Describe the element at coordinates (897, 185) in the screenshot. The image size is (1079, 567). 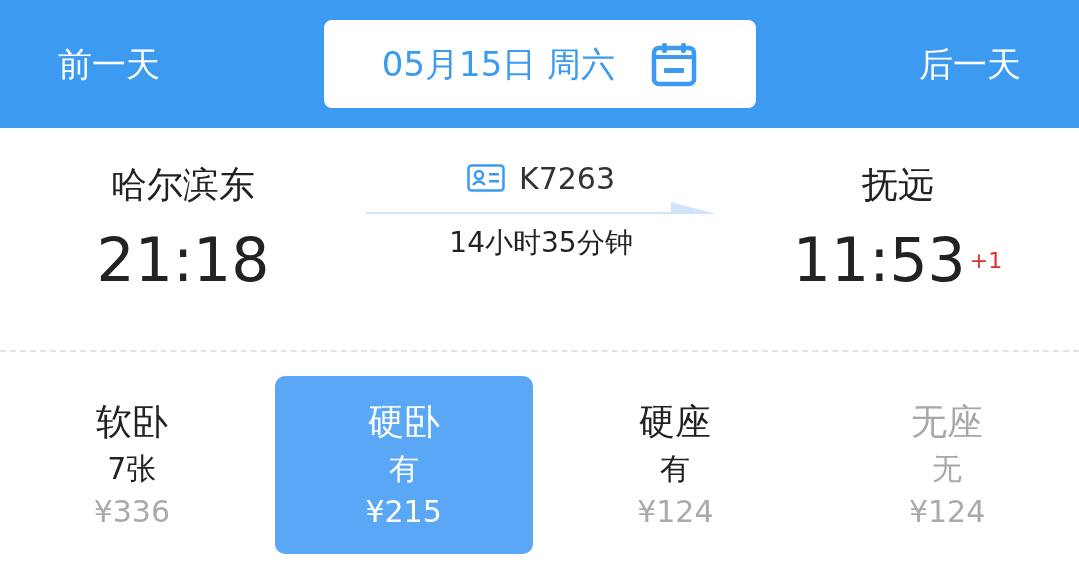
I see `arrival-station: 抚远` at that location.